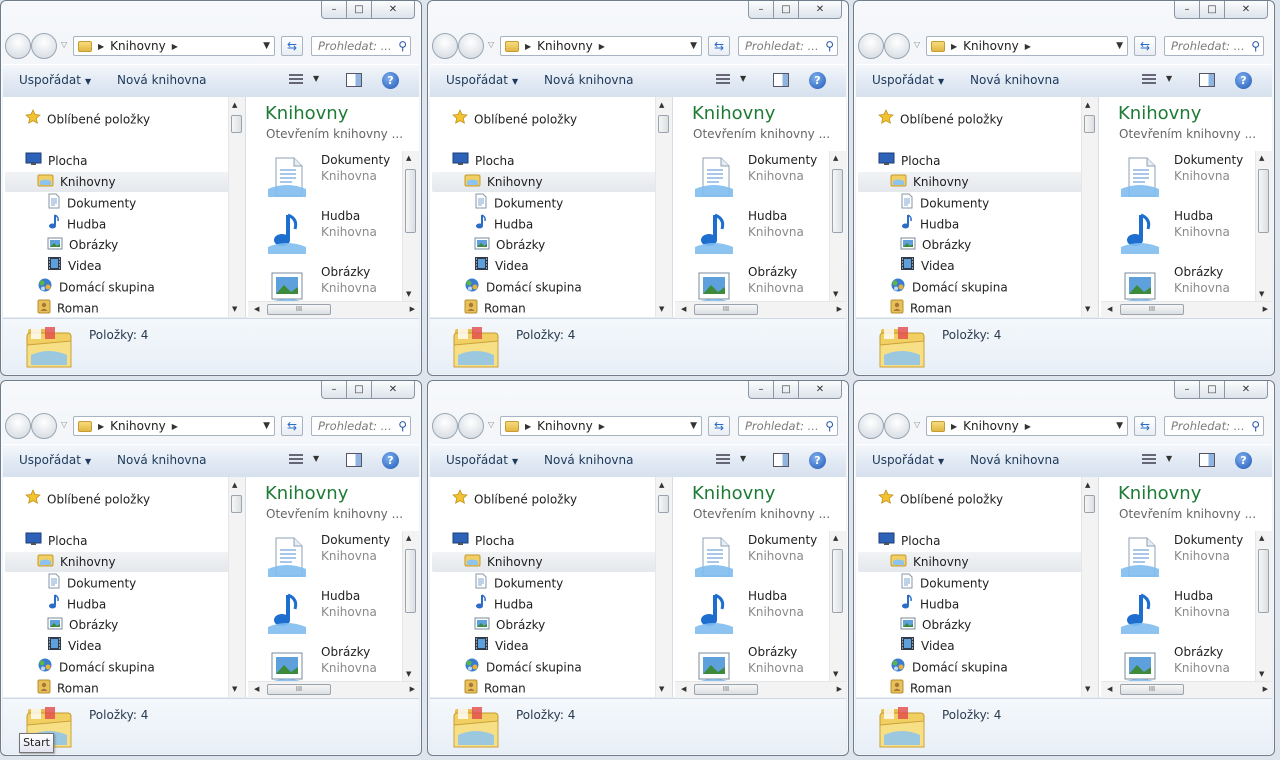 The image size is (1280, 760). I want to click on scrollbar-thumb: III, so click(1152, 689).